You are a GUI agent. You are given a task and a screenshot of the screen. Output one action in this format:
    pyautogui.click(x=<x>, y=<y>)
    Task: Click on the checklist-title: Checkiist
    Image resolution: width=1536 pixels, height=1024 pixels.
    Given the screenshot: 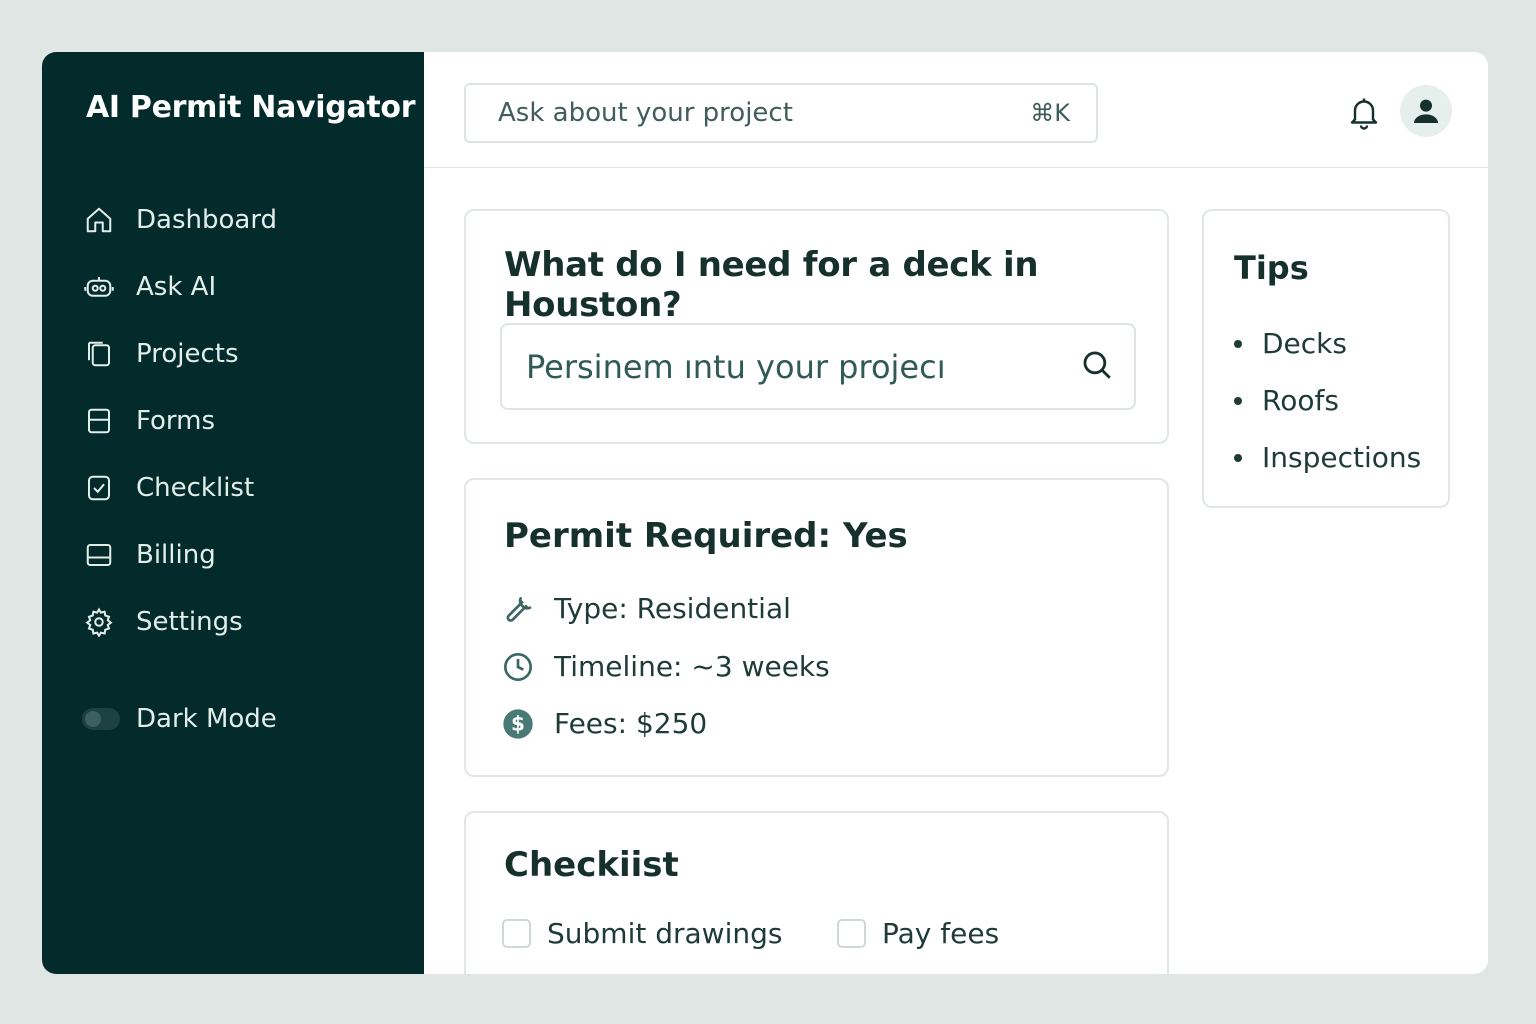 What is the action you would take?
    pyautogui.click(x=591, y=865)
    